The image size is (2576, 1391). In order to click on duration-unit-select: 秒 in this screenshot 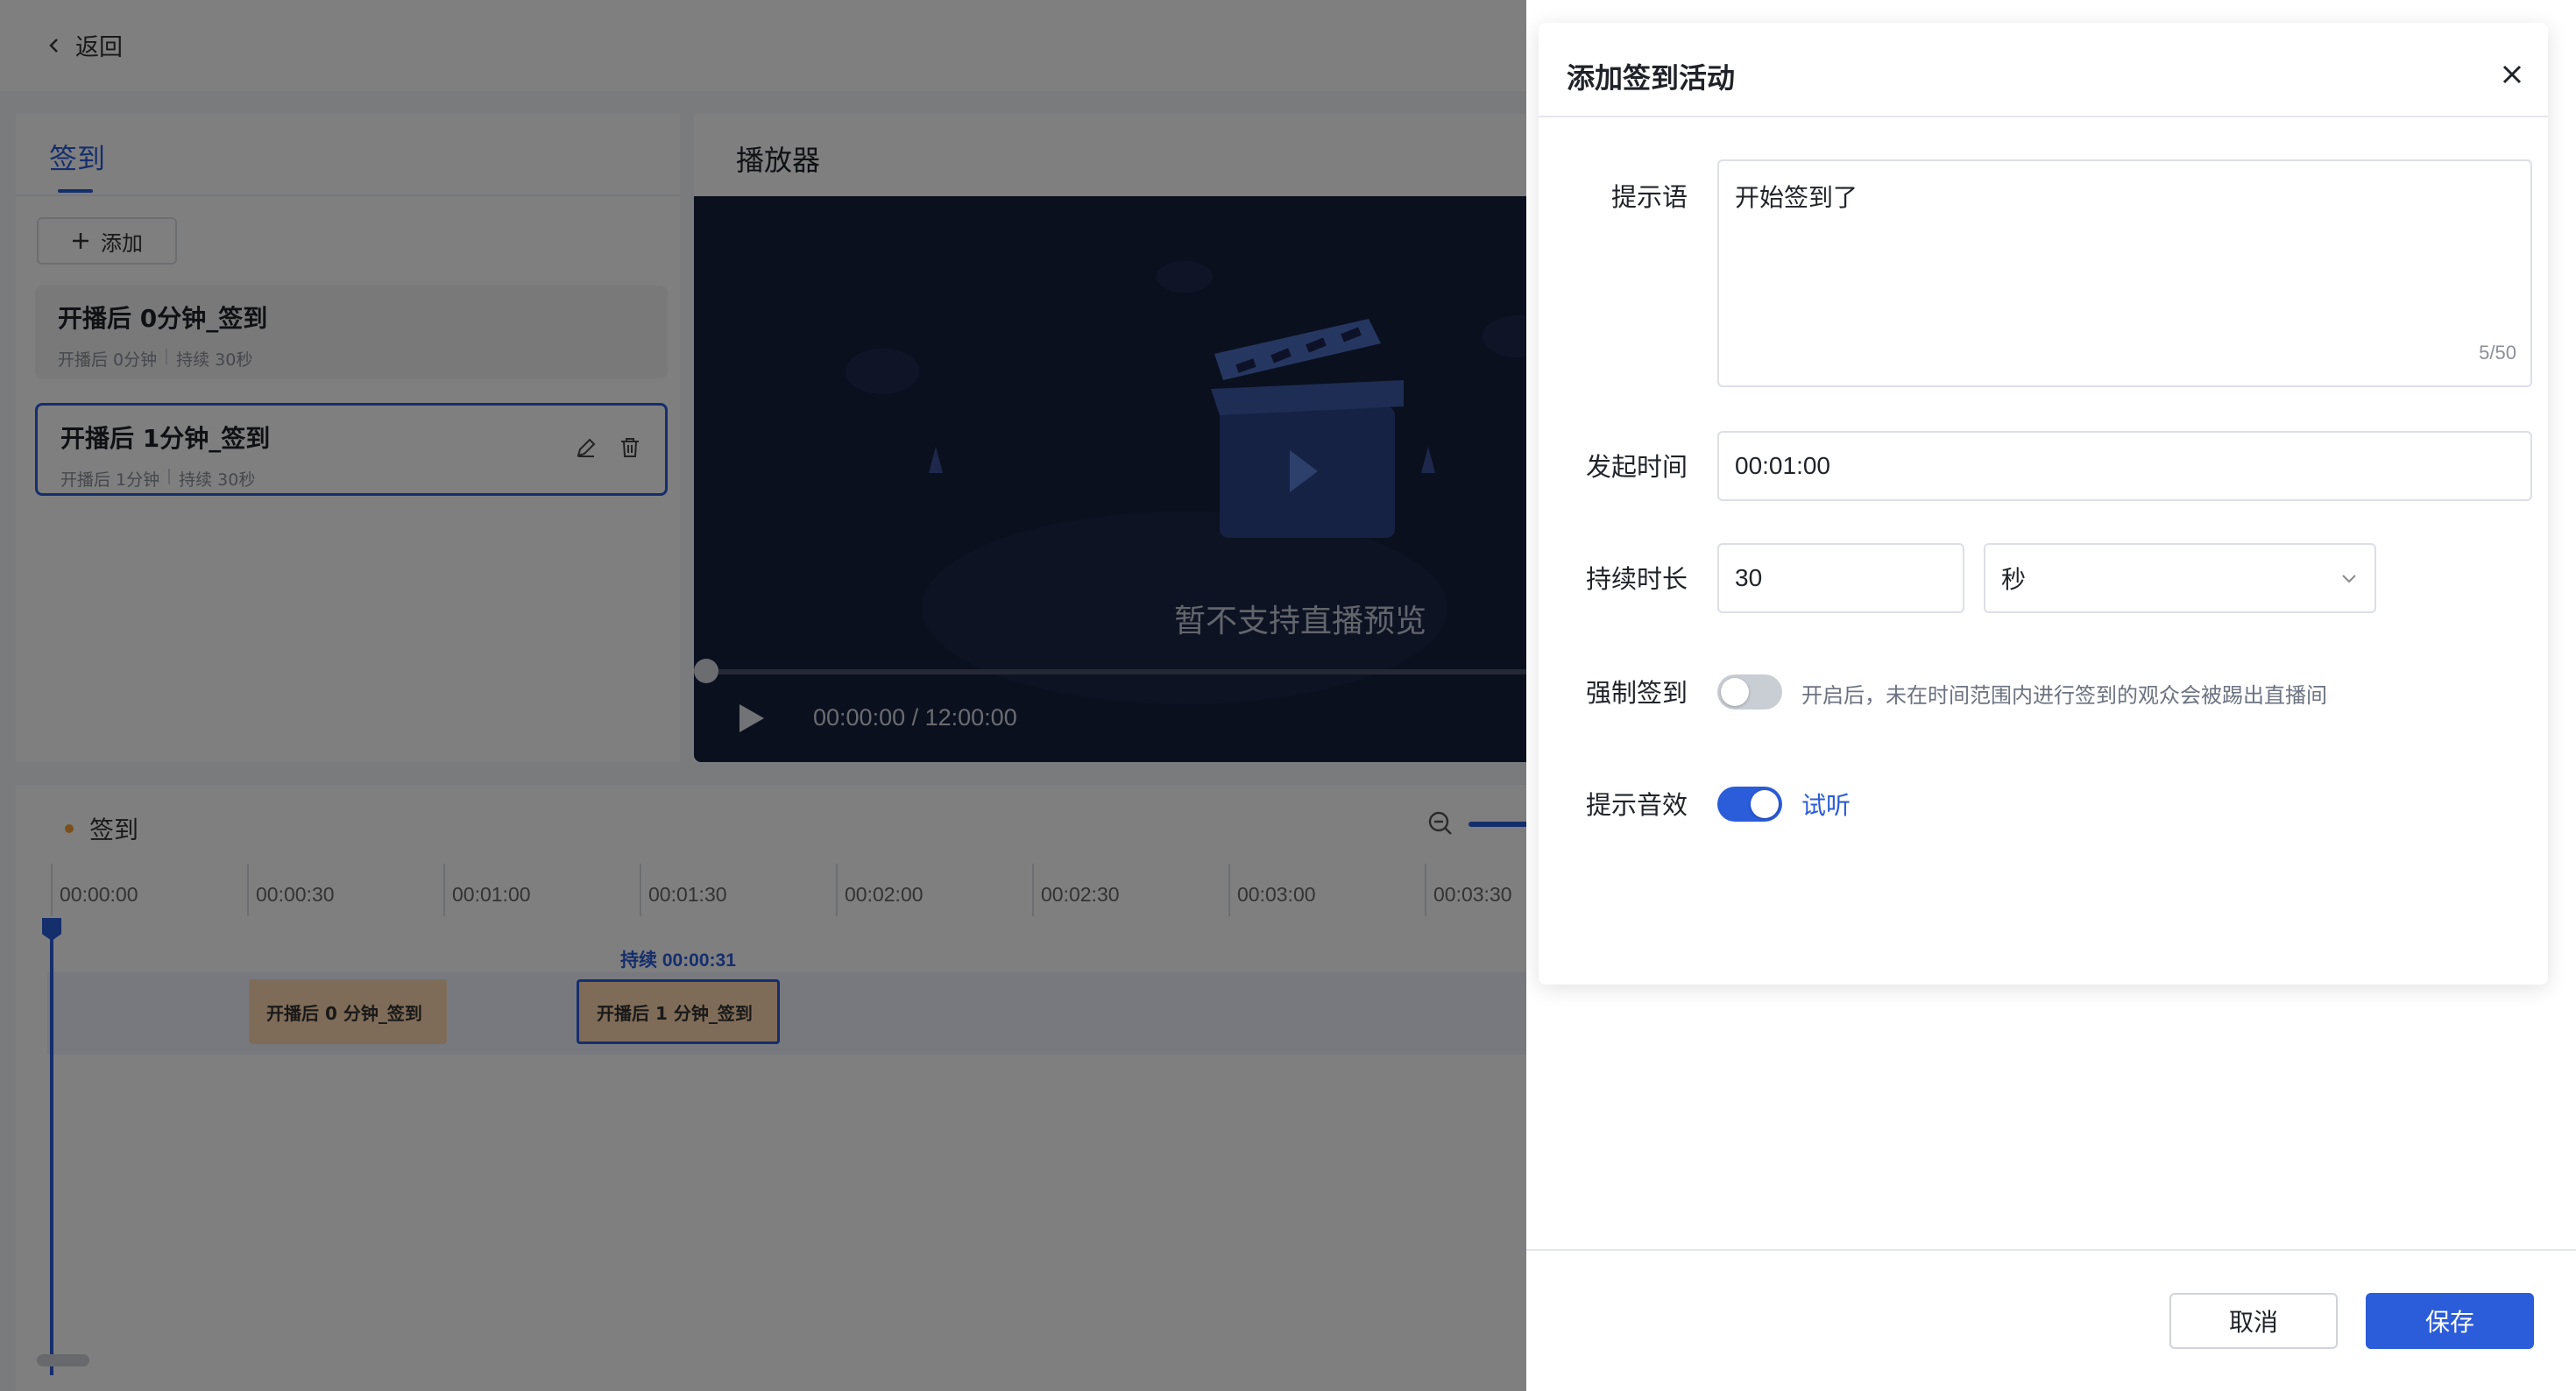, I will do `click(2180, 578)`.